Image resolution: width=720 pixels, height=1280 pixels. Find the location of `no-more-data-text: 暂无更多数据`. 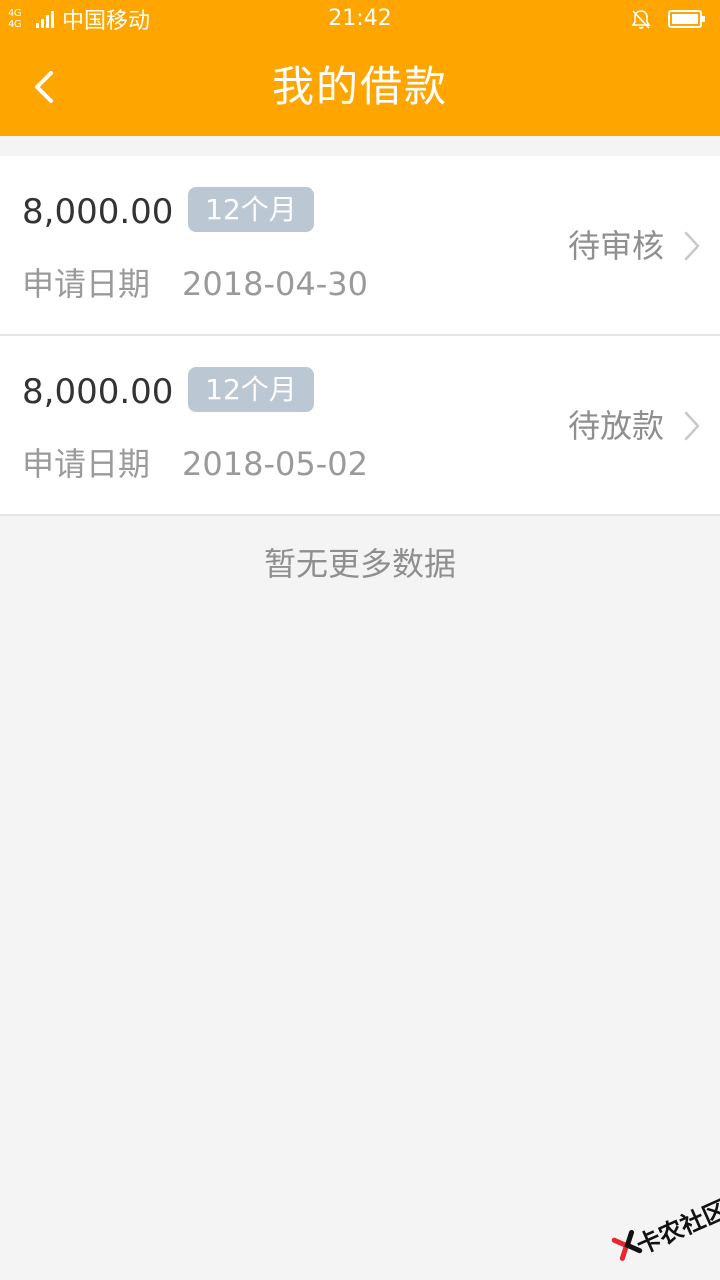

no-more-data-text: 暂无更多数据 is located at coordinates (359, 564).